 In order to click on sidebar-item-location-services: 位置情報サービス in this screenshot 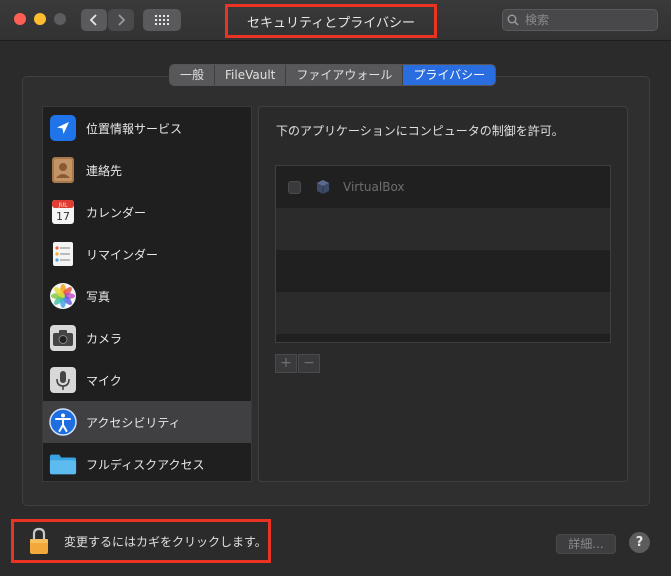, I will do `click(147, 128)`.